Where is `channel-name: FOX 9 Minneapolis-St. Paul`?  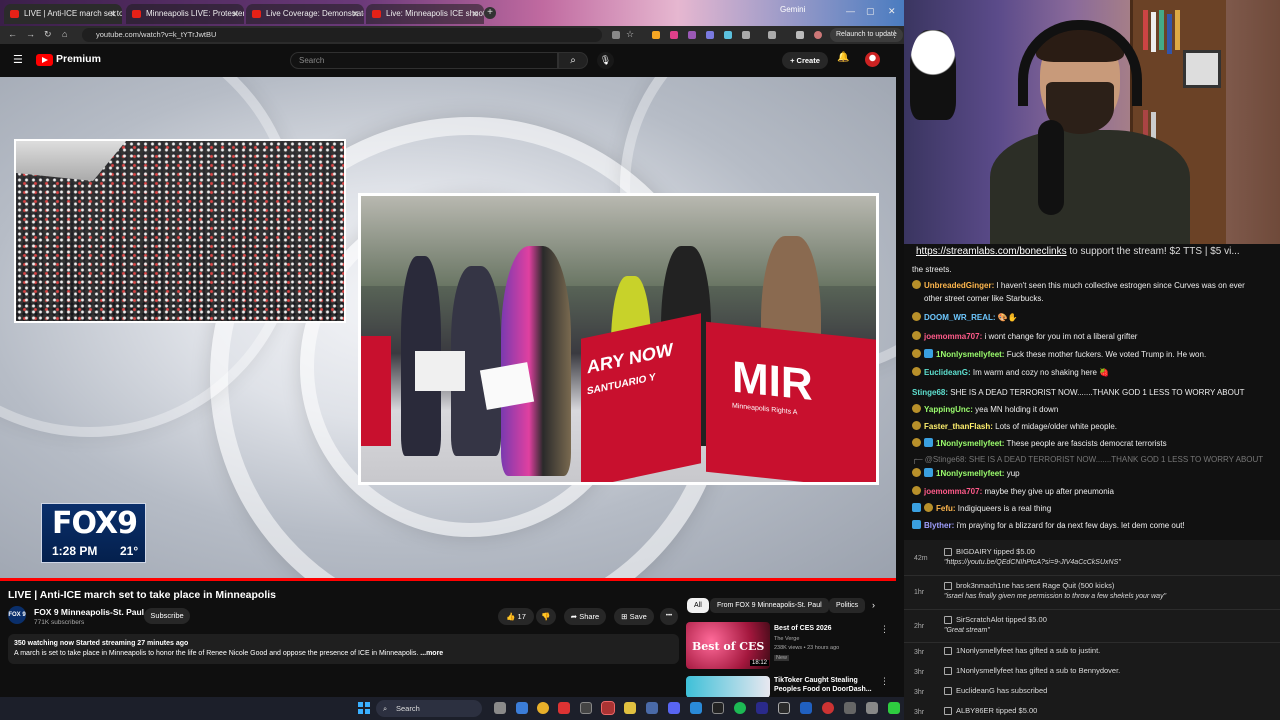
channel-name: FOX 9 Minneapolis-St. Paul is located at coordinates (89, 612).